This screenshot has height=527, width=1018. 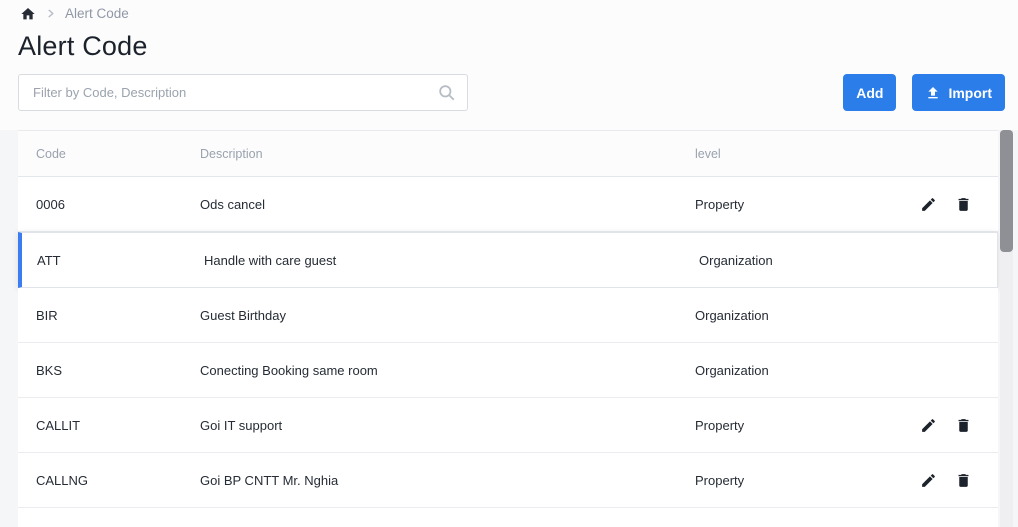 I want to click on toolbar-buttons: Add Import, so click(x=924, y=92).